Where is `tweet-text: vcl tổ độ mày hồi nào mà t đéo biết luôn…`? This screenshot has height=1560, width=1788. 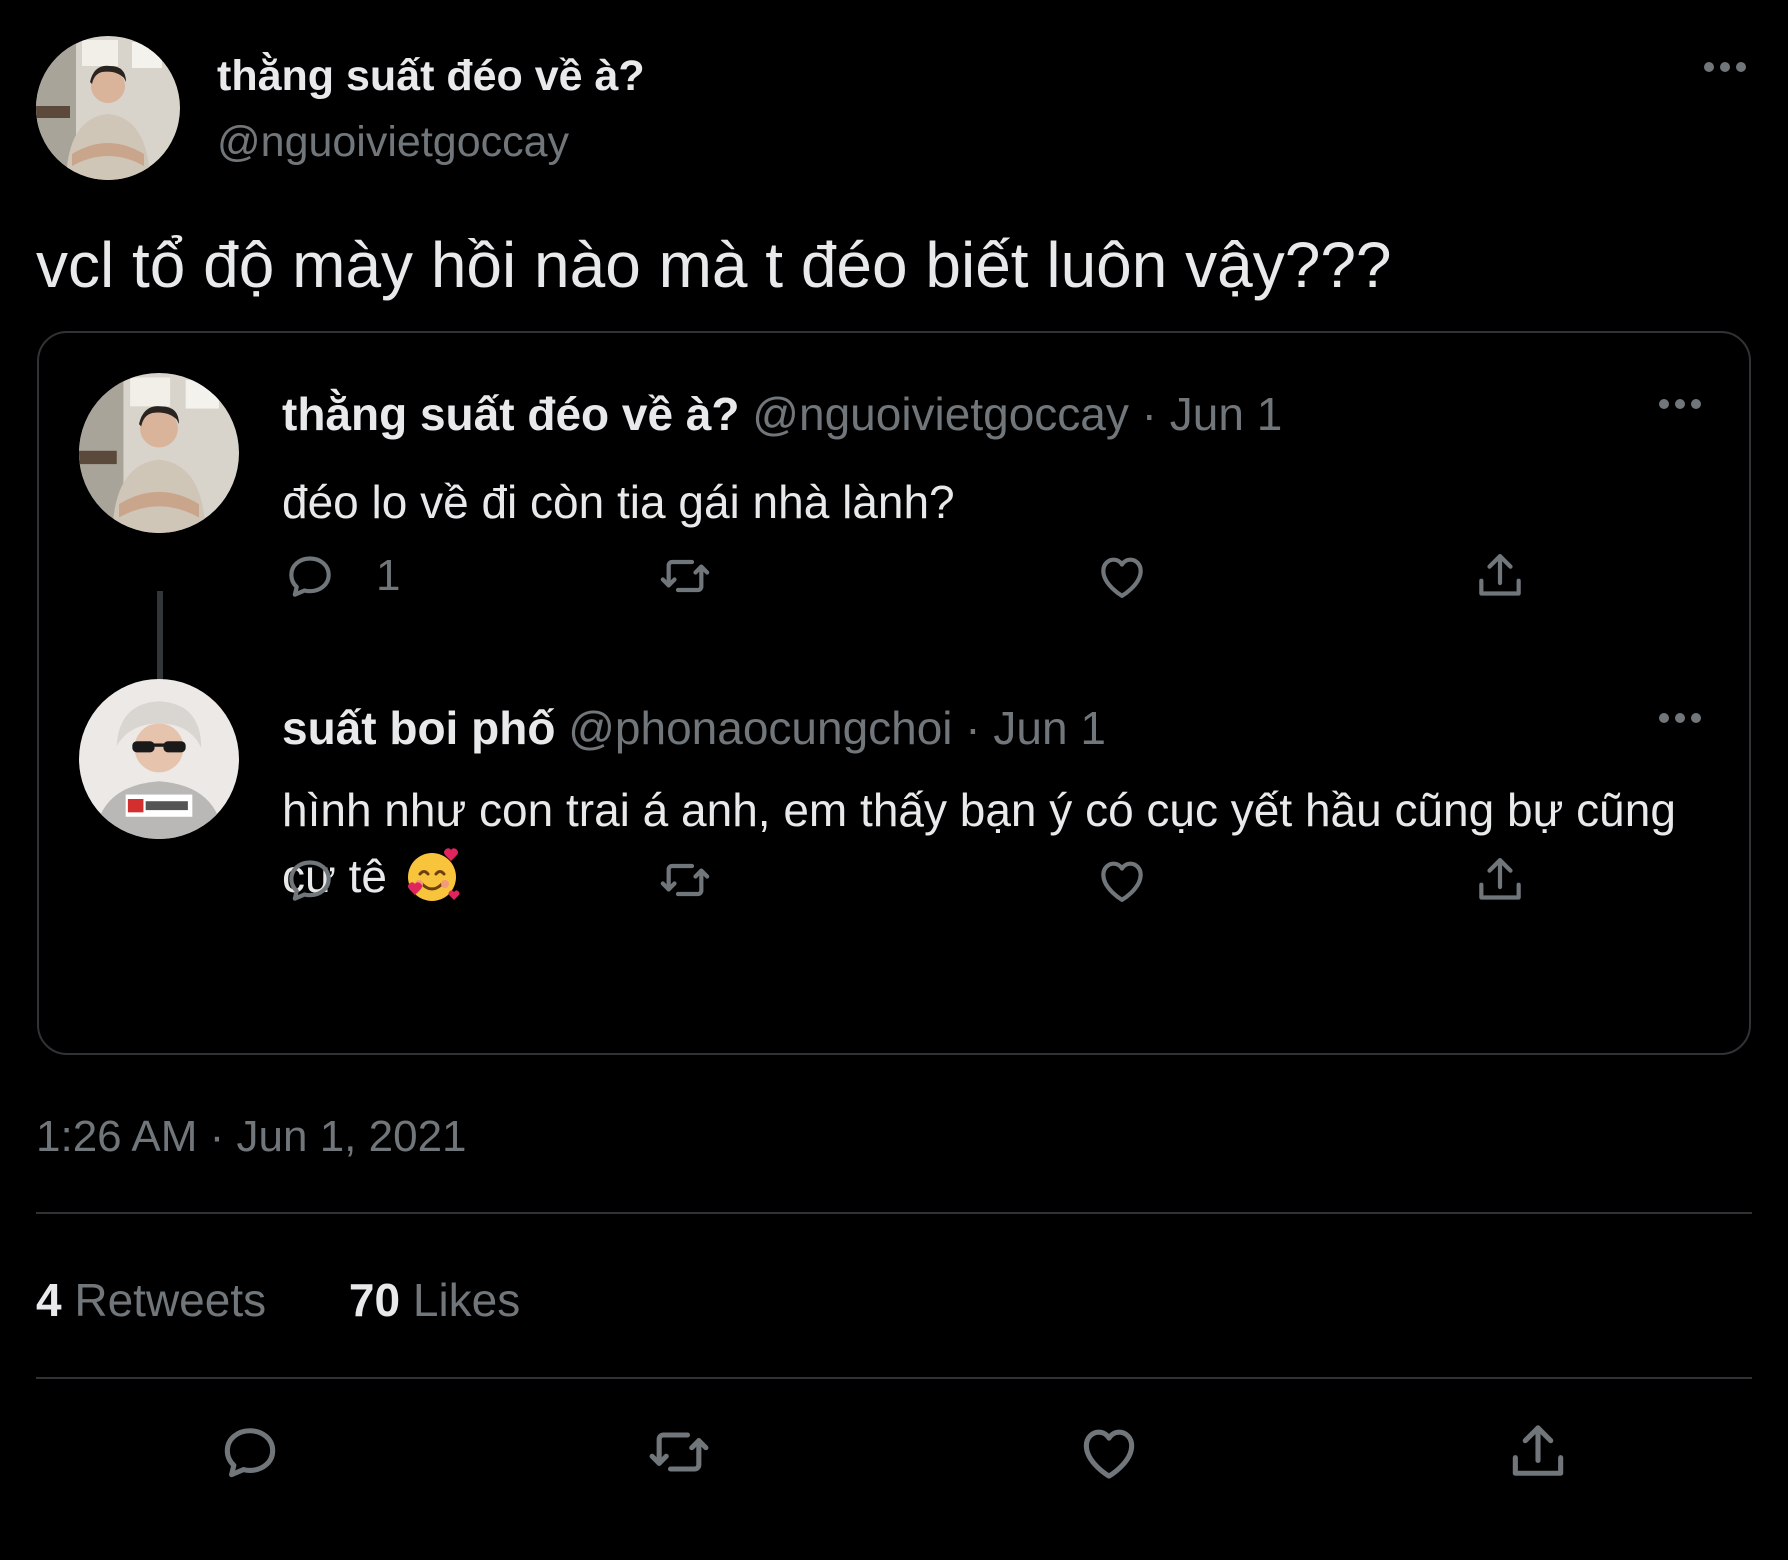 tweet-text: vcl tổ độ mày hồi nào mà t đéo biết luôn… is located at coordinates (714, 265).